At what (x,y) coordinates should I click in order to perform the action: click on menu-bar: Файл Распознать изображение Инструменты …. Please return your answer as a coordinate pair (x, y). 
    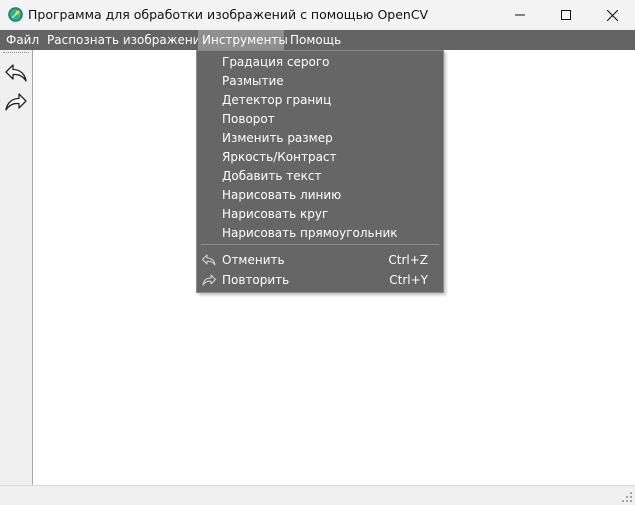
    Looking at the image, I should click on (317, 40).